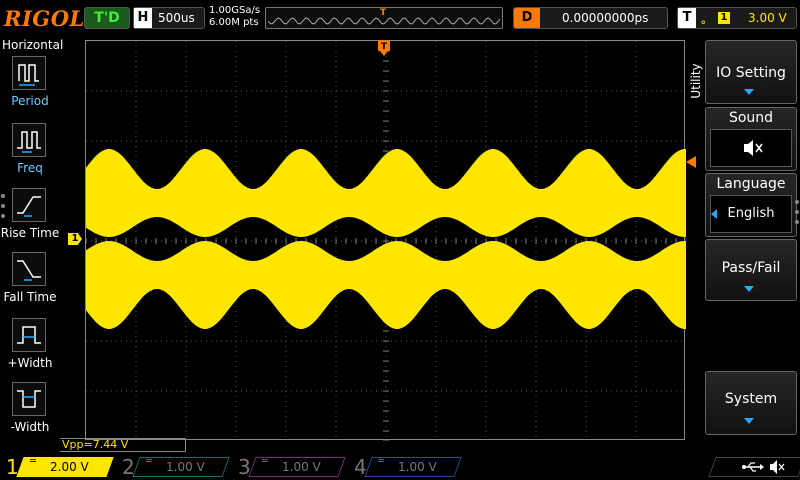 This screenshot has width=800, height=480. Describe the element at coordinates (176, 18) in the screenshot. I see `timebase-value: 500us` at that location.